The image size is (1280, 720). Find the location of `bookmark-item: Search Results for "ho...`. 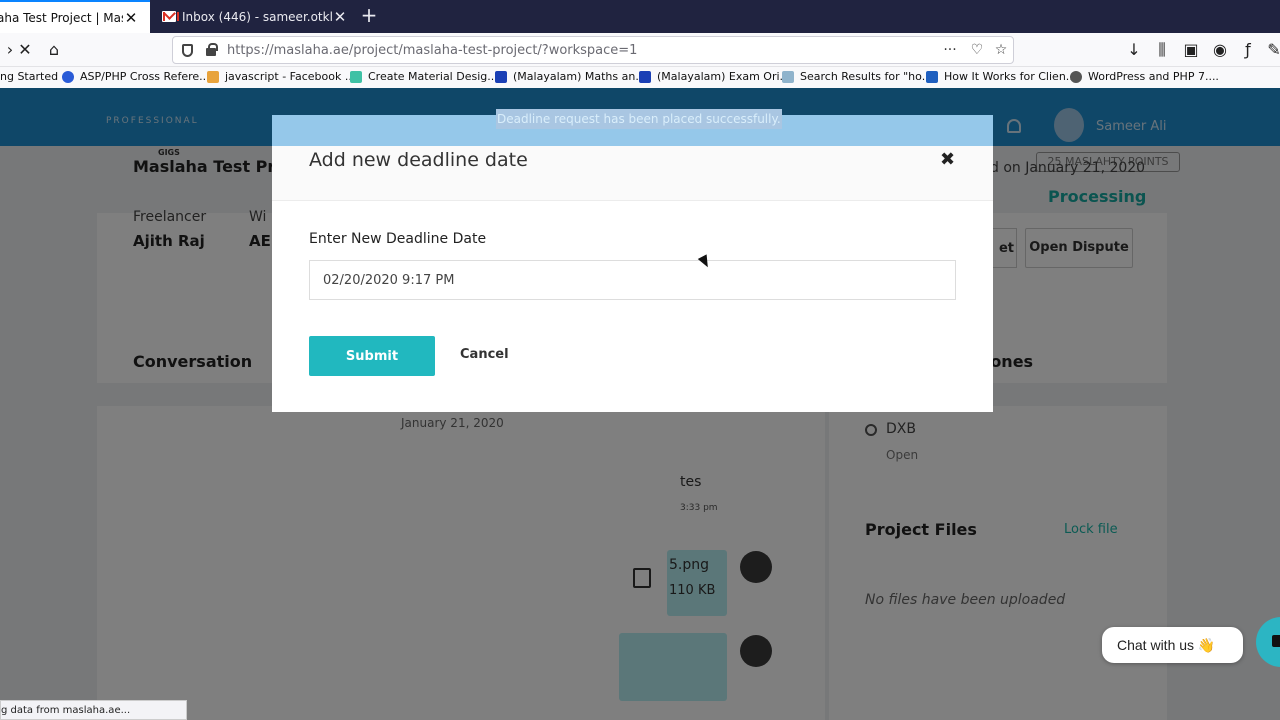

bookmark-item: Search Results for "ho... is located at coordinates (857, 76).